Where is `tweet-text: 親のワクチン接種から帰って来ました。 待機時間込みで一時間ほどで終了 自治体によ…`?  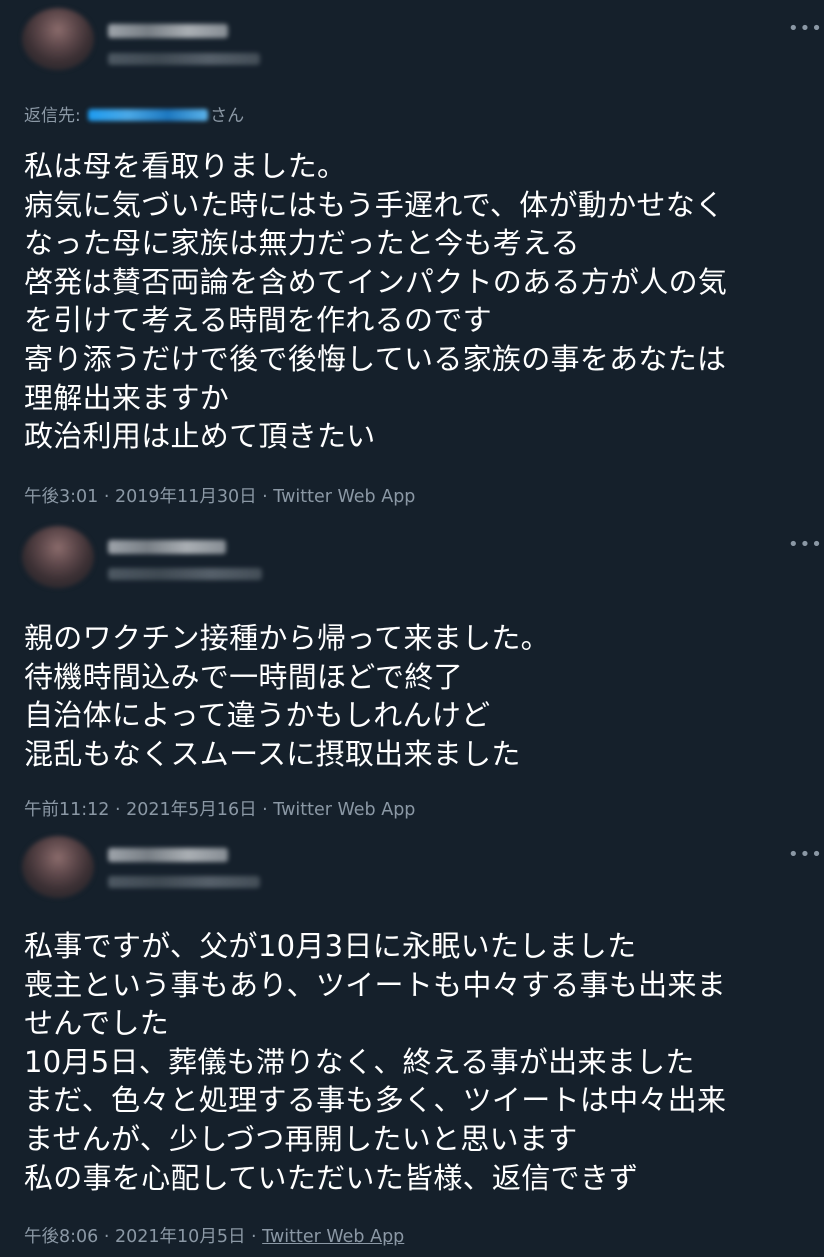 tweet-text: 親のワクチン接種から帰って来ました。 待機時間込みで一時間ほどで終了 自治体によ… is located at coordinates (287, 696).